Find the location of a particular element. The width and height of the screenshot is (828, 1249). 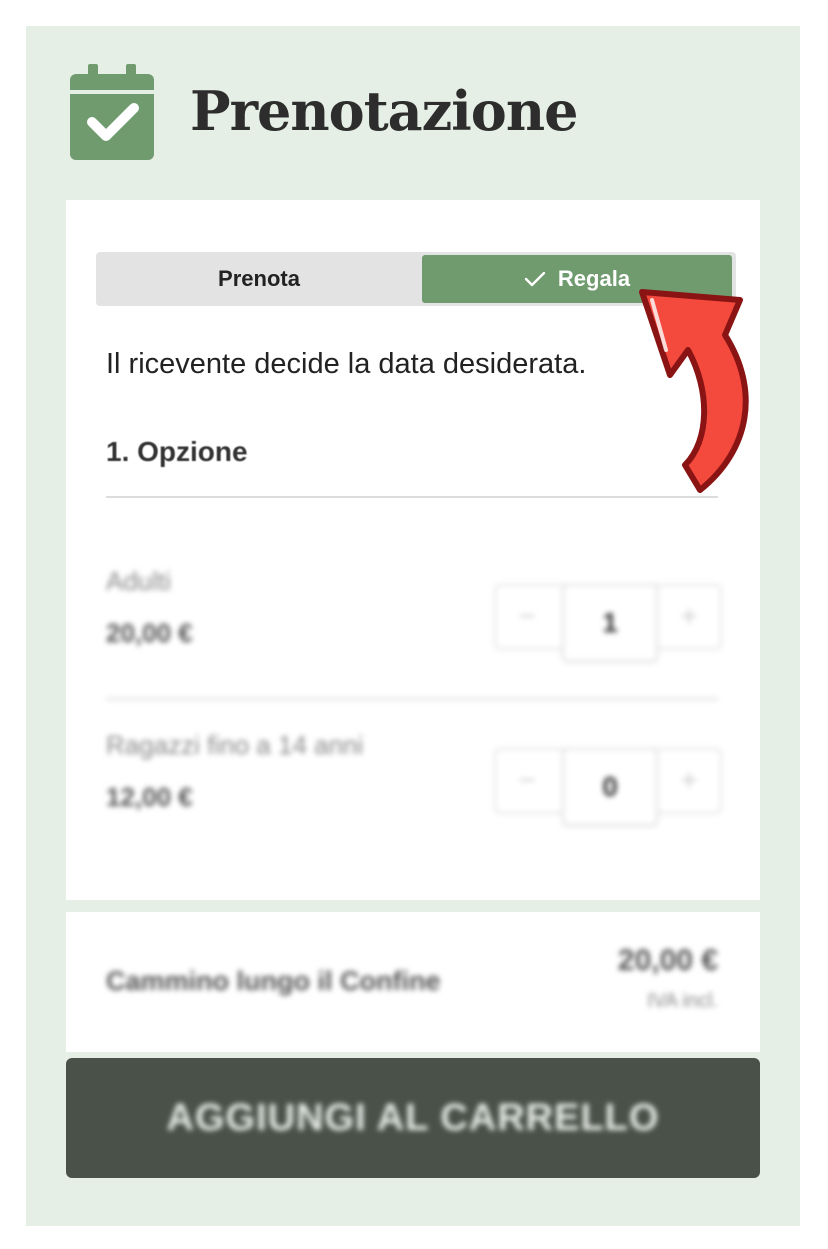

quantity-stepper: − 1 + is located at coordinates (608, 623).